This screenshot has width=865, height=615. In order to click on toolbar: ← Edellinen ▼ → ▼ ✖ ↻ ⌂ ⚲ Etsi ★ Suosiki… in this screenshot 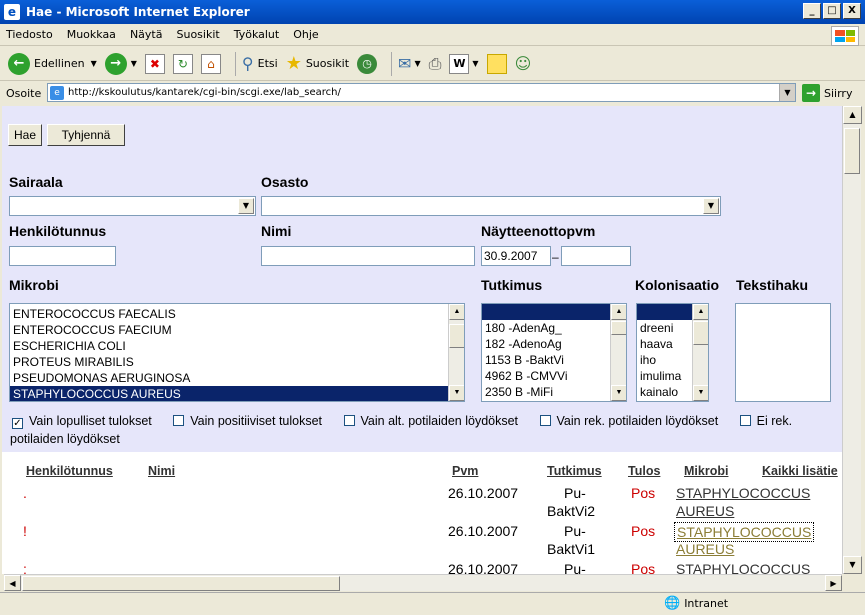, I will do `click(432, 64)`.